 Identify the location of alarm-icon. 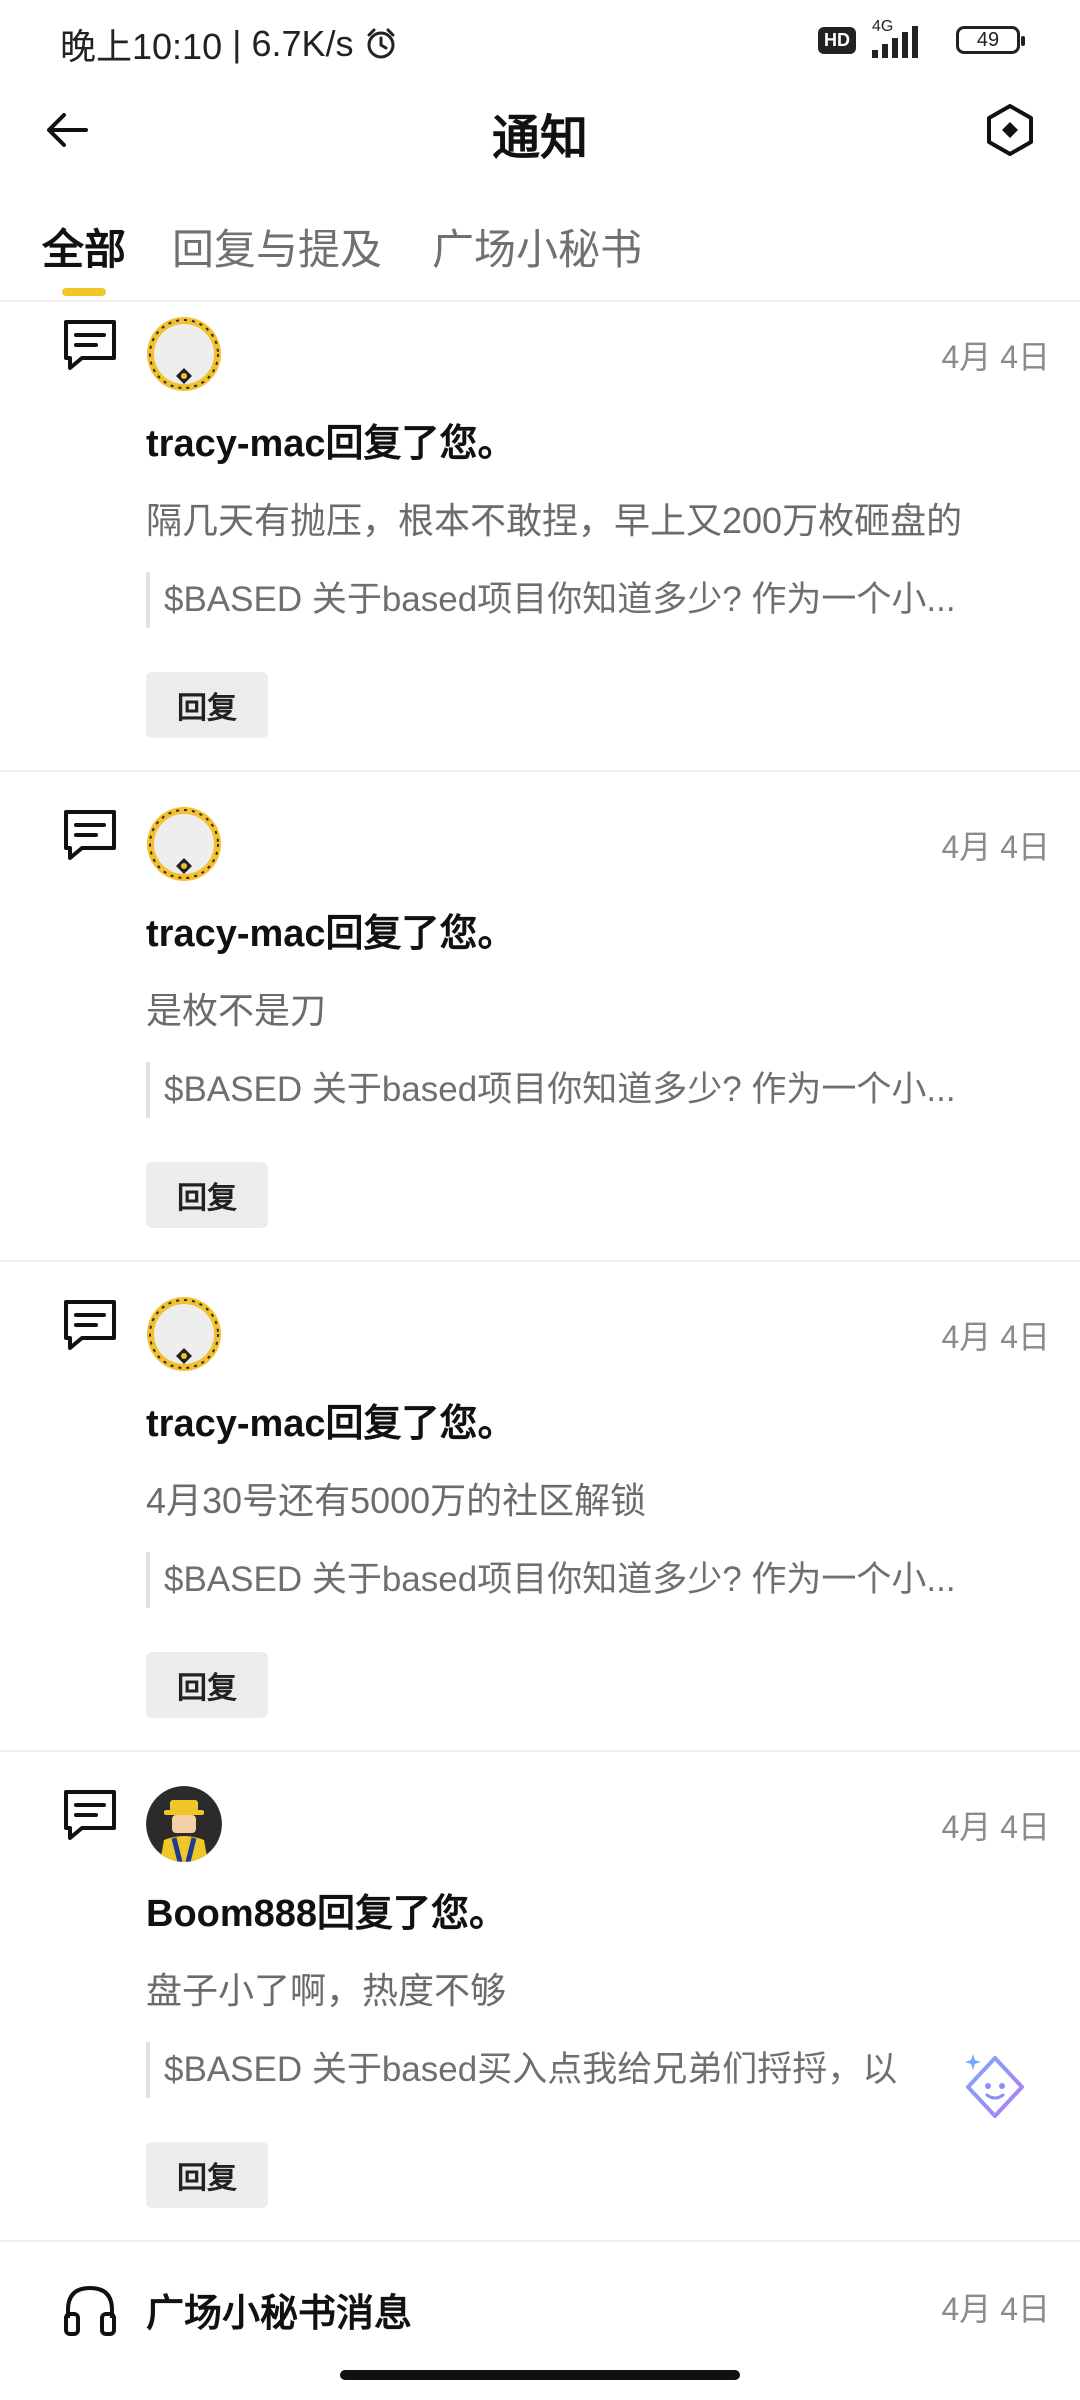
(381, 43).